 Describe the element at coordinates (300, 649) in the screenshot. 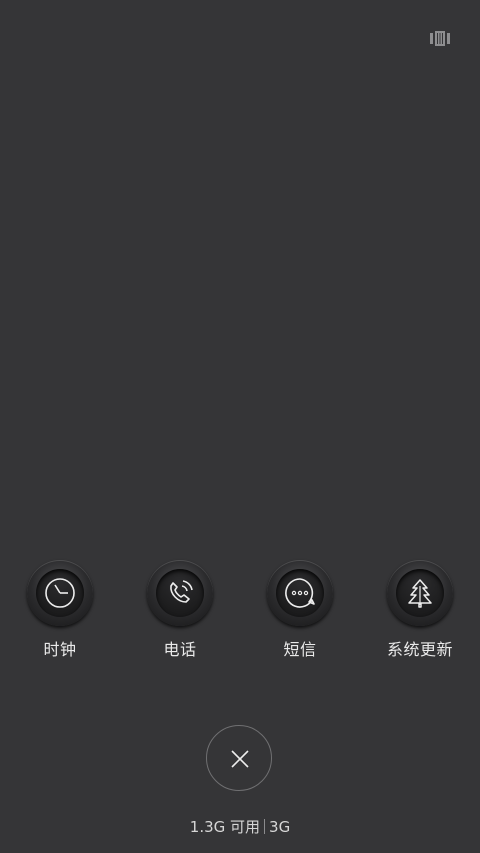

I see `app-label: 短信` at that location.